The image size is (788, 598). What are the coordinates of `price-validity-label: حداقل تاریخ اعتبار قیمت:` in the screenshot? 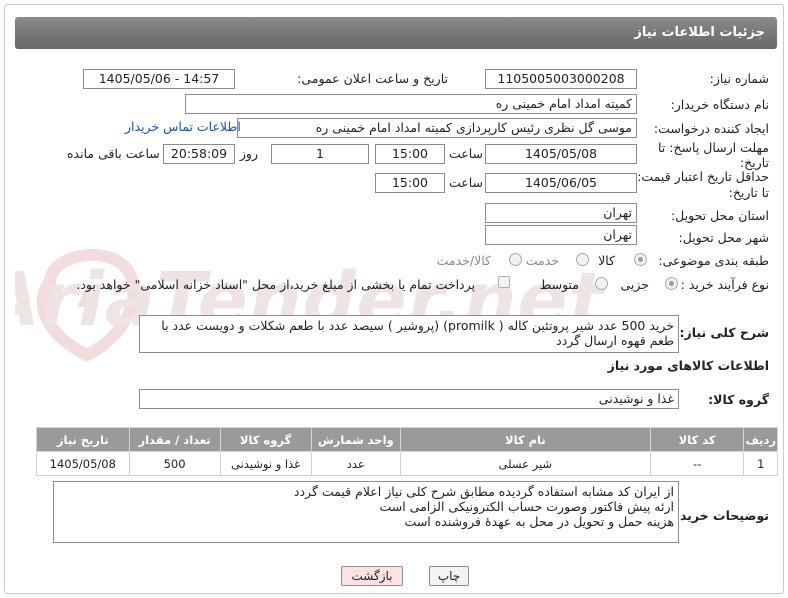 It's located at (703, 176).